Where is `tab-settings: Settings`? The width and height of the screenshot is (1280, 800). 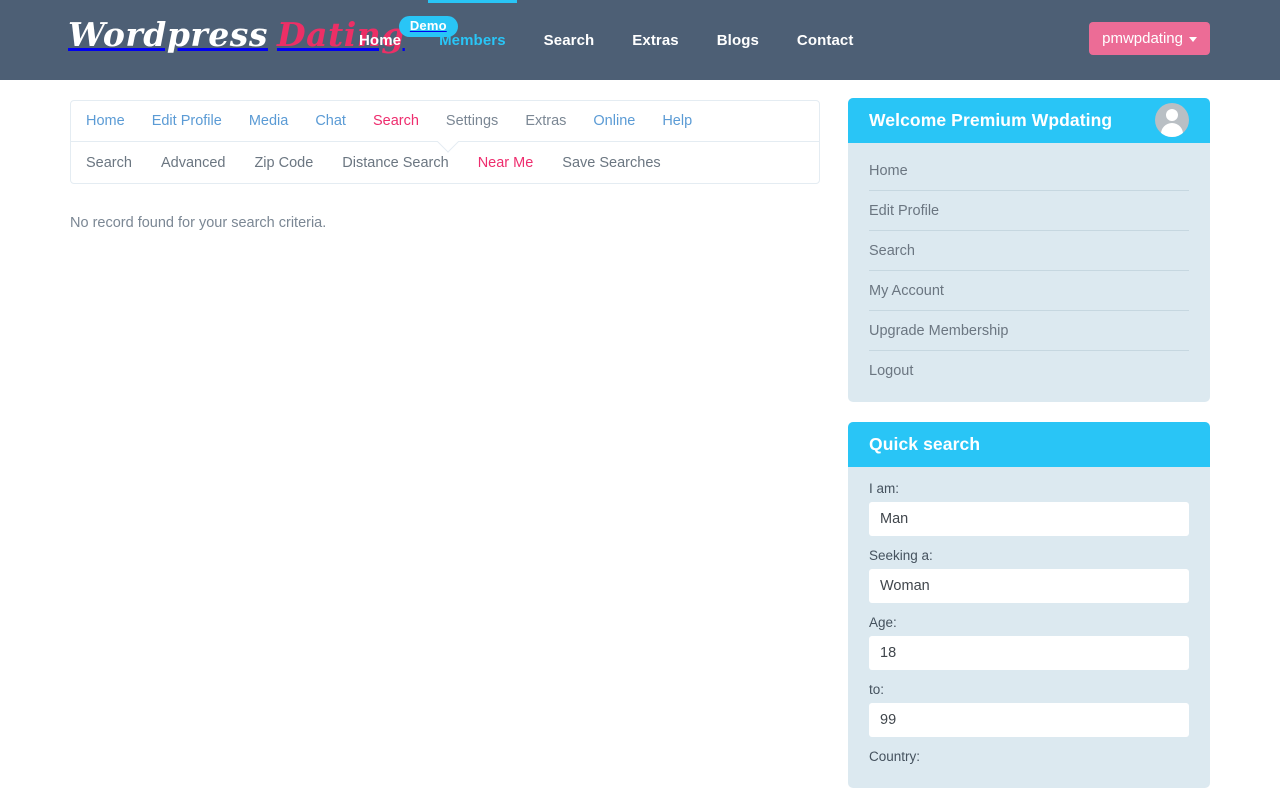
tab-settings: Settings is located at coordinates (472, 121).